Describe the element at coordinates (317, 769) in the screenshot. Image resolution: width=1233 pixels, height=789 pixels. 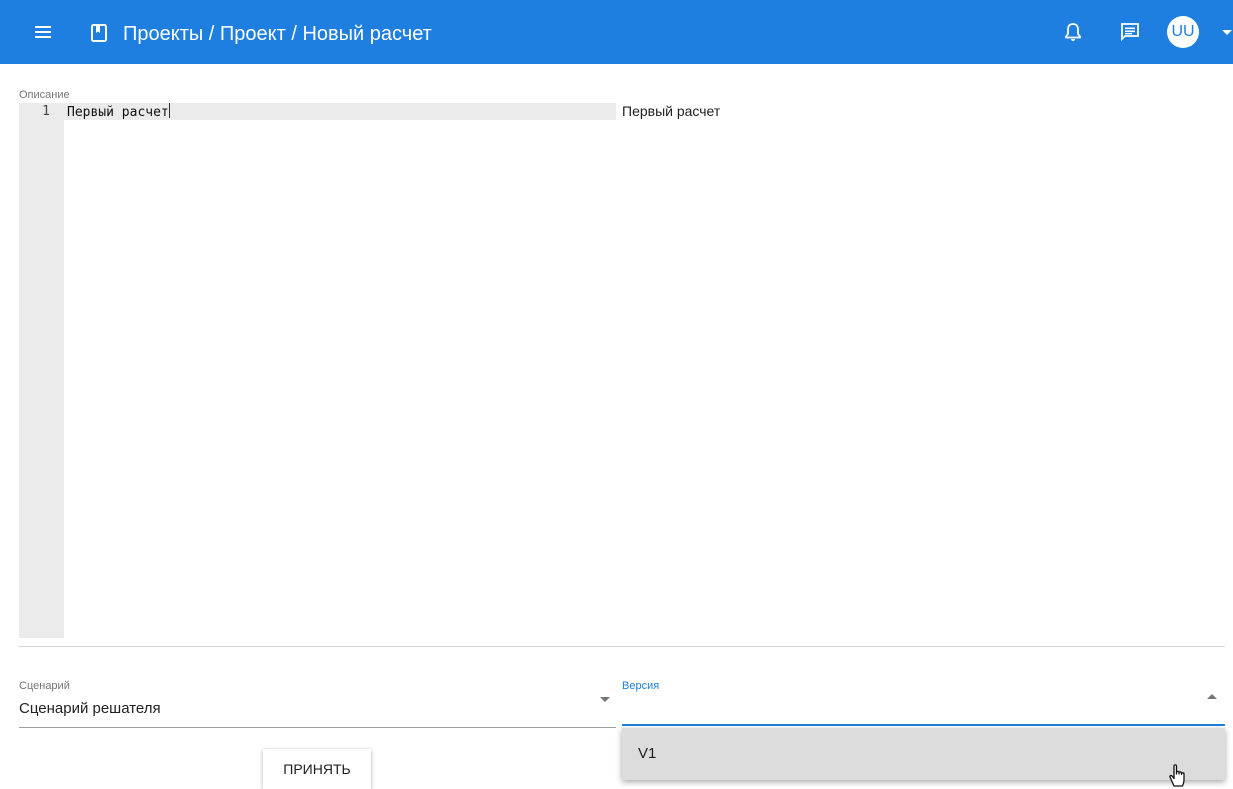
I see `accept-button: ПРИНЯТЬ` at that location.